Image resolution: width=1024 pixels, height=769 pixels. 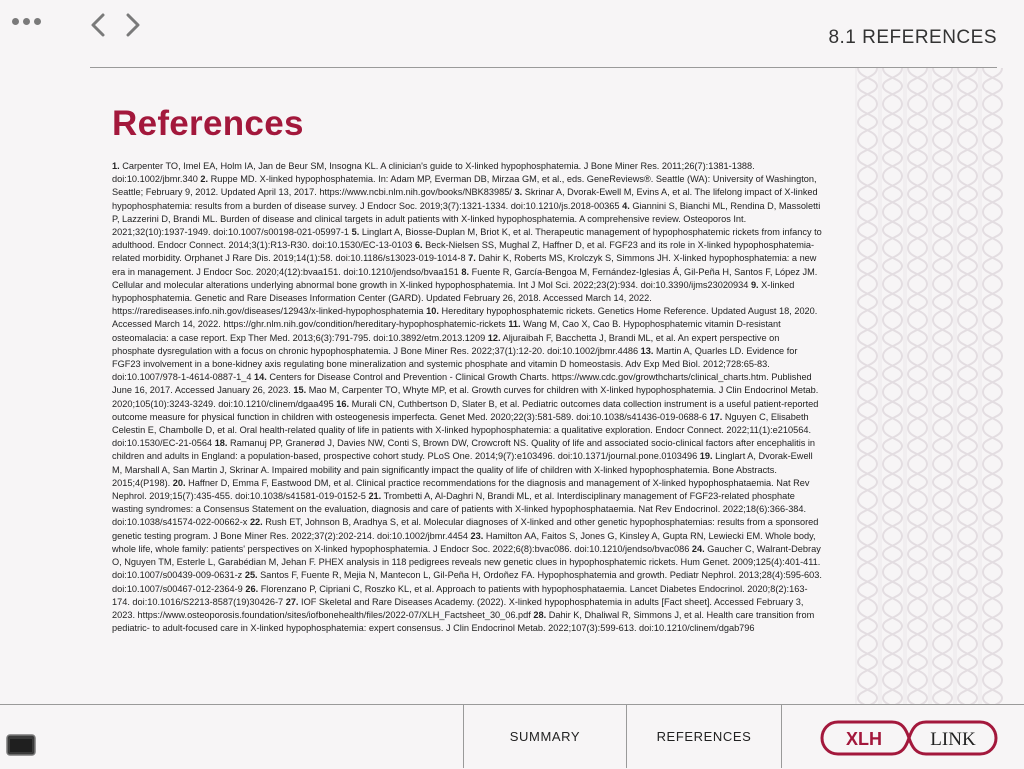 What do you see at coordinates (465, 271) in the screenshot?
I see `reference-number: 8.` at bounding box center [465, 271].